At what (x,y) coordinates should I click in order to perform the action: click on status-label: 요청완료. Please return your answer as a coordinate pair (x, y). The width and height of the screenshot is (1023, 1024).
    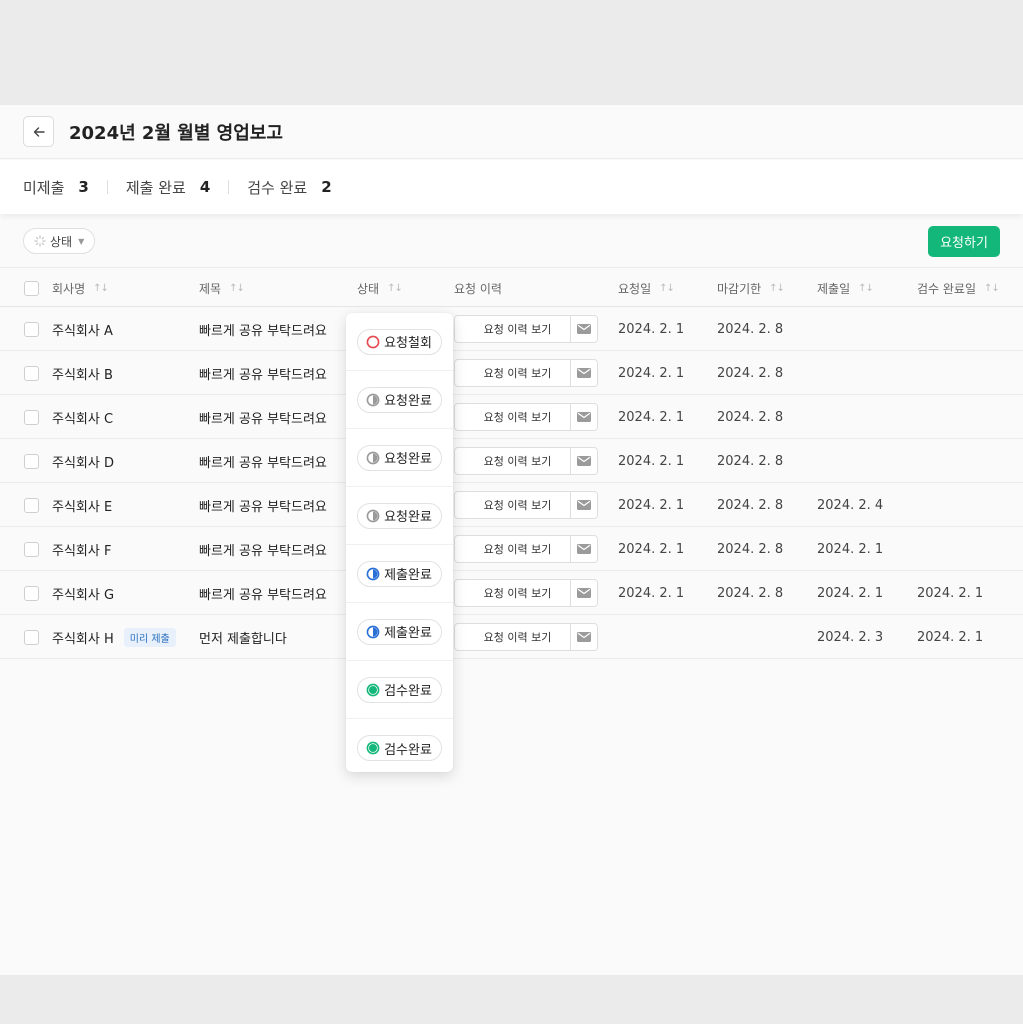
    Looking at the image, I should click on (408, 459).